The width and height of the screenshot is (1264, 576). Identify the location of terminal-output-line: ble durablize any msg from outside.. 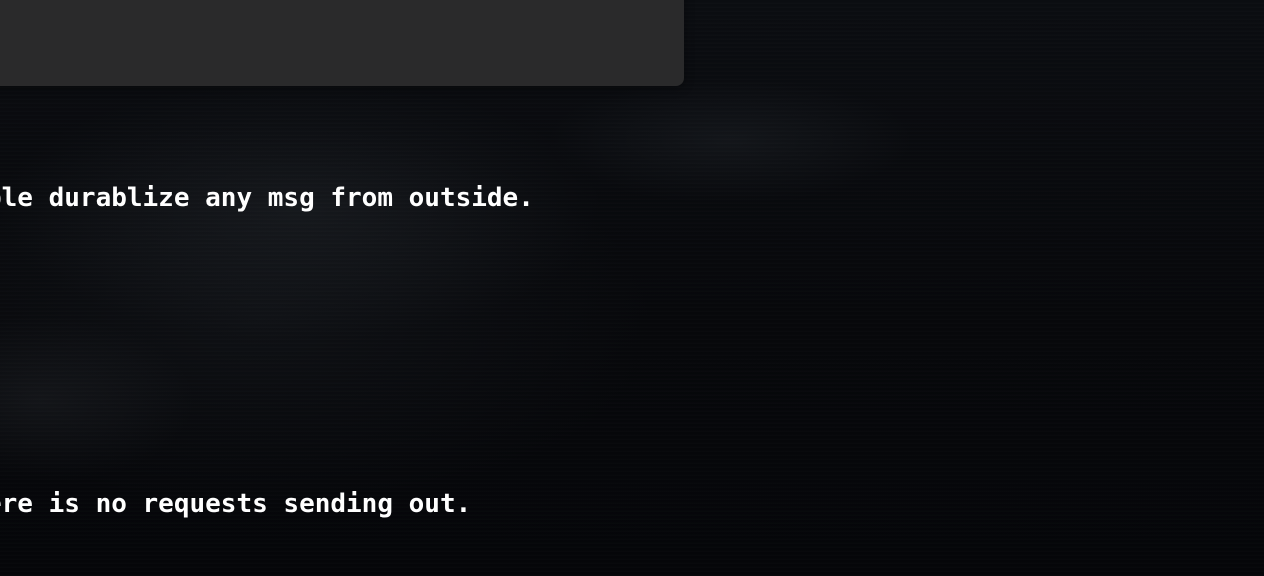
(267, 198).